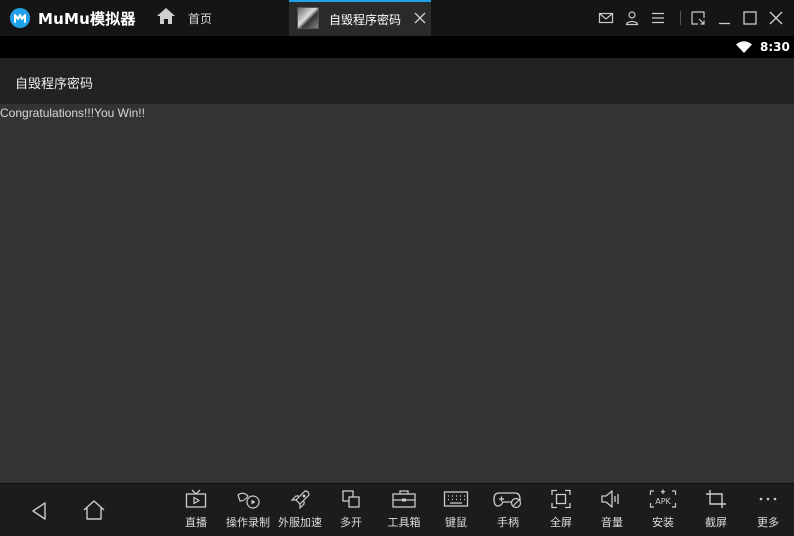  Describe the element at coordinates (680, 18) in the screenshot. I see `title-separator` at that location.